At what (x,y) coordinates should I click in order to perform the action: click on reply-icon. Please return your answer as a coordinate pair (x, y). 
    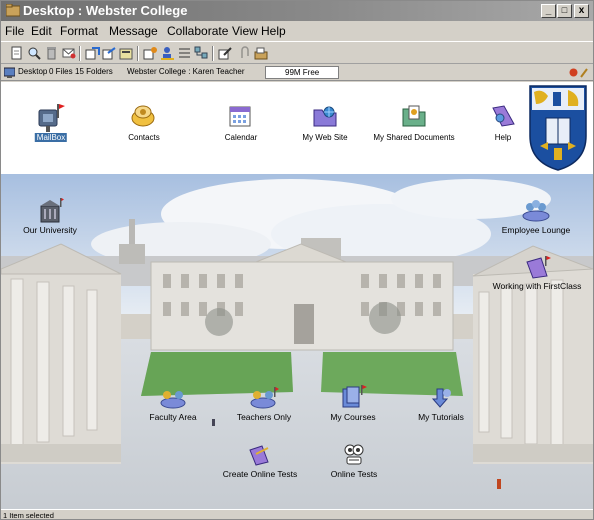
    Looking at the image, I should click on (68, 53).